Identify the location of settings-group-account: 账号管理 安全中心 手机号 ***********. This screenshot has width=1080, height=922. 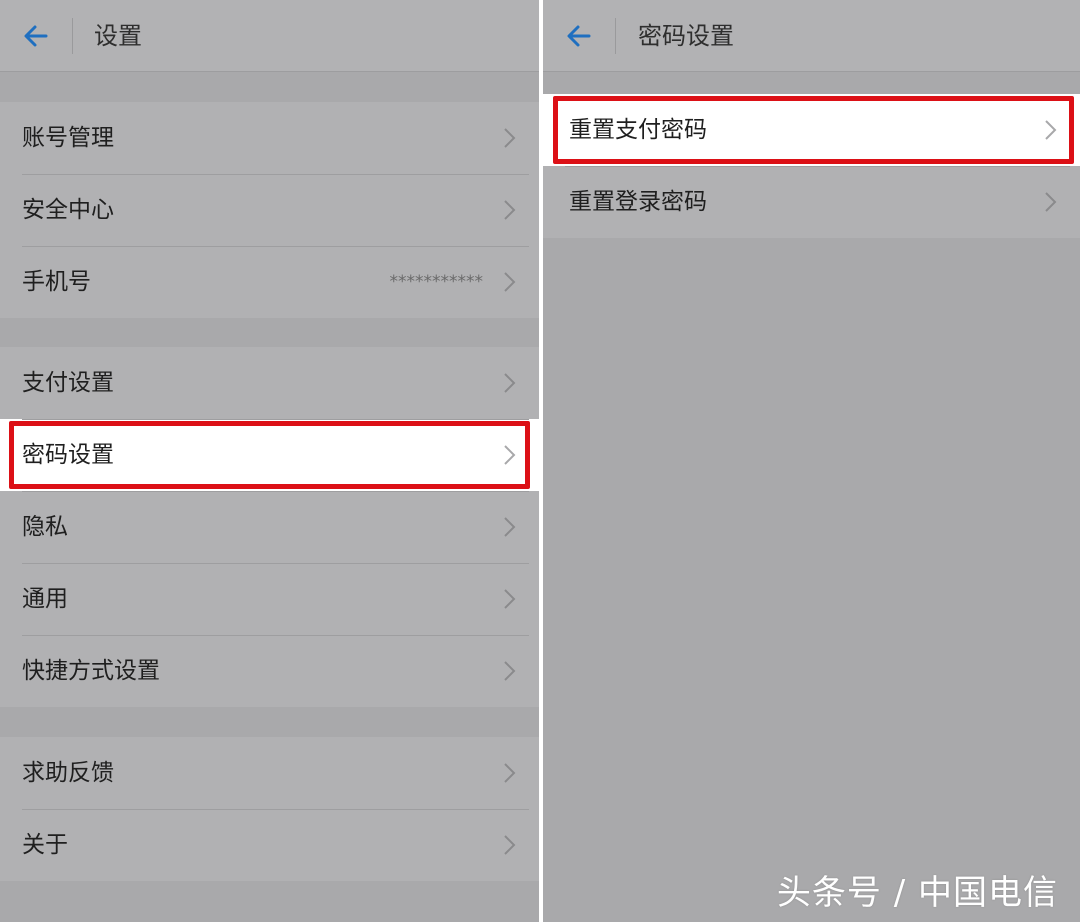
(269, 210).